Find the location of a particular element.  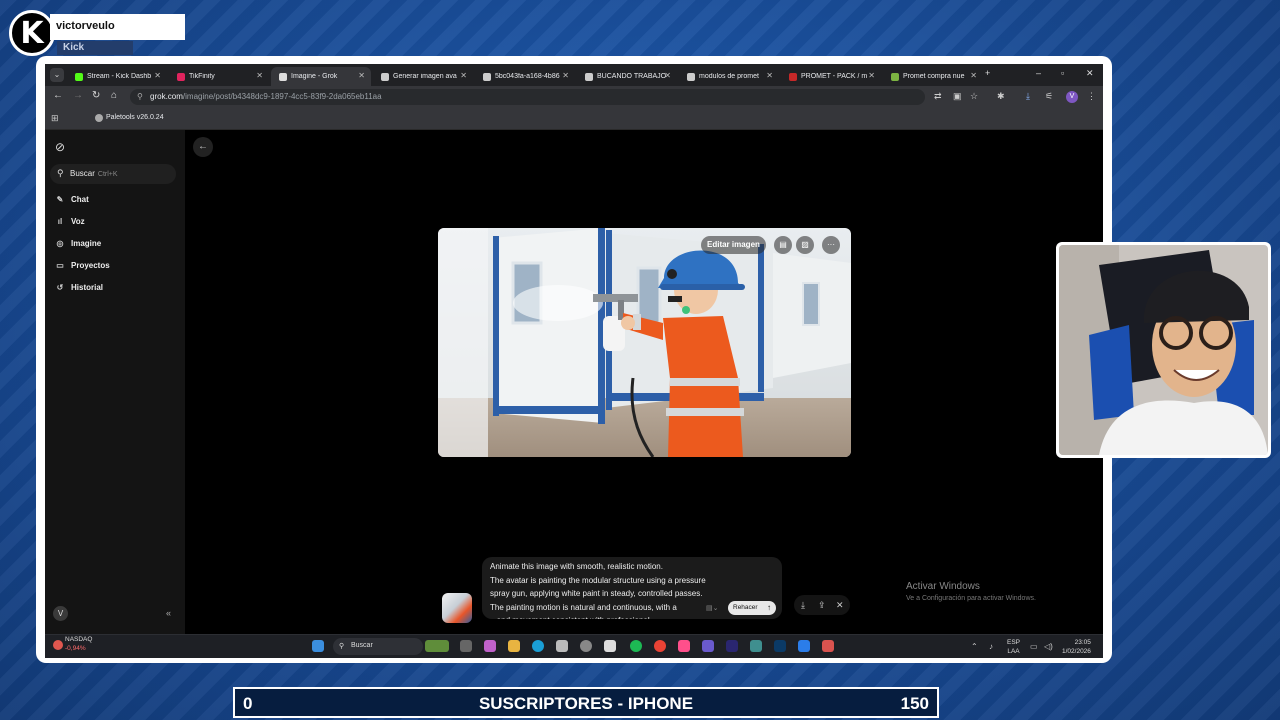

stock-widget: NASDAQ -0,94% is located at coordinates (78, 644).